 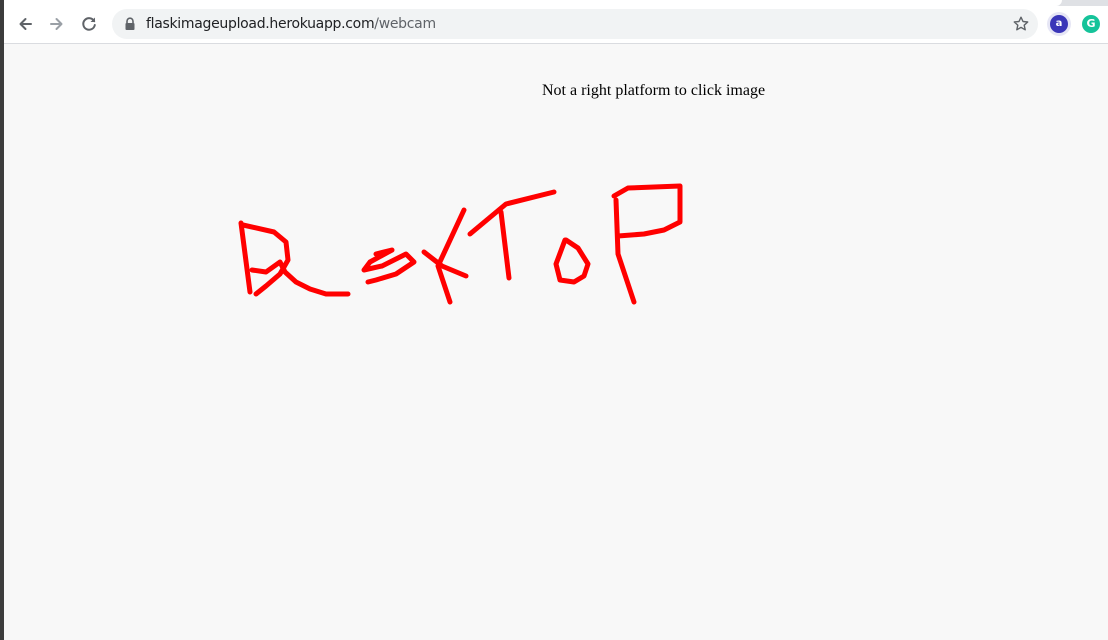 I want to click on extension-a-glyph: a, so click(x=1059, y=23).